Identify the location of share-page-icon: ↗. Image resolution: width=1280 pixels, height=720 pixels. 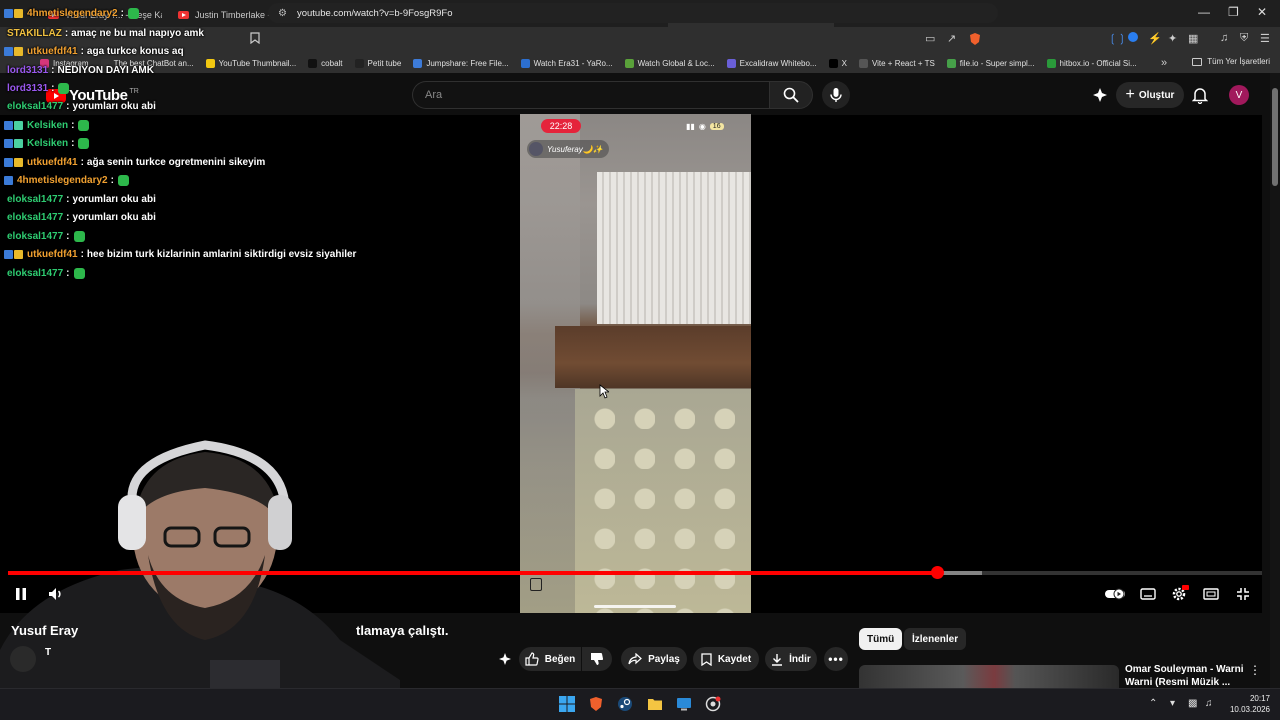
(951, 38).